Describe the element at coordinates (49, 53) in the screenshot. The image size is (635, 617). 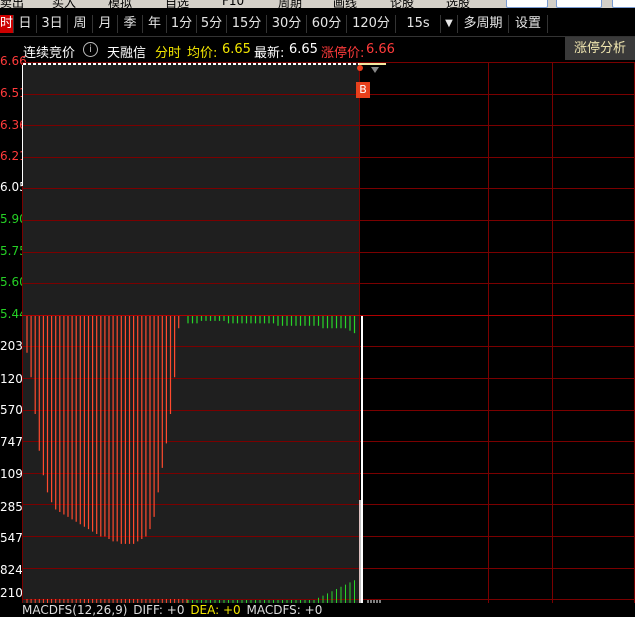
I see `auction-status: 连续竞价` at that location.